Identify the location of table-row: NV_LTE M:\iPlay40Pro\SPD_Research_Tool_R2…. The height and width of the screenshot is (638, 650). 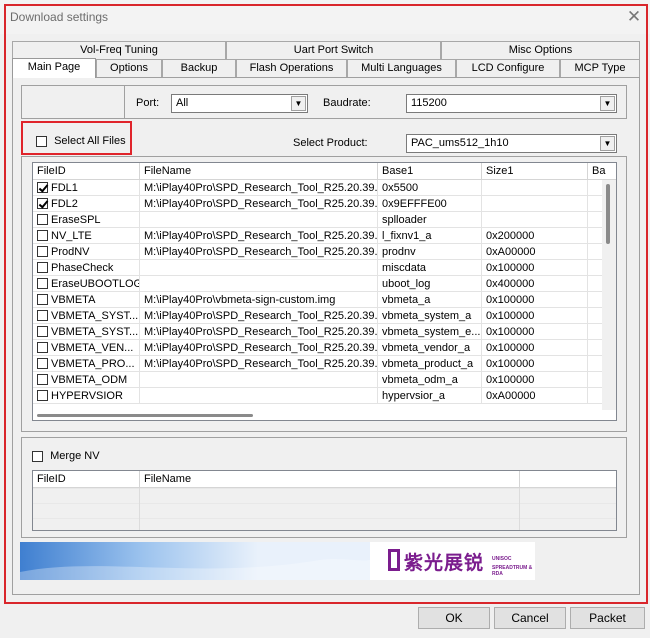
(324, 236).